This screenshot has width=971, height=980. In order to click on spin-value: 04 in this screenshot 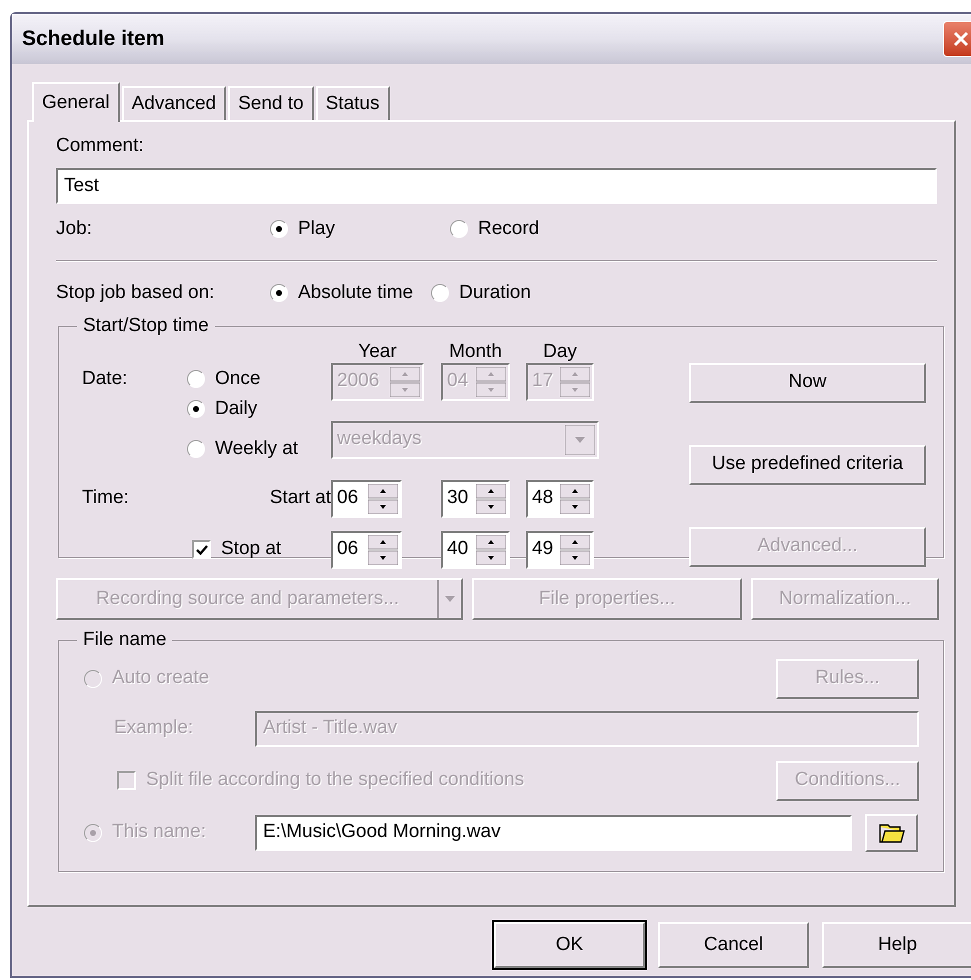, I will do `click(458, 381)`.